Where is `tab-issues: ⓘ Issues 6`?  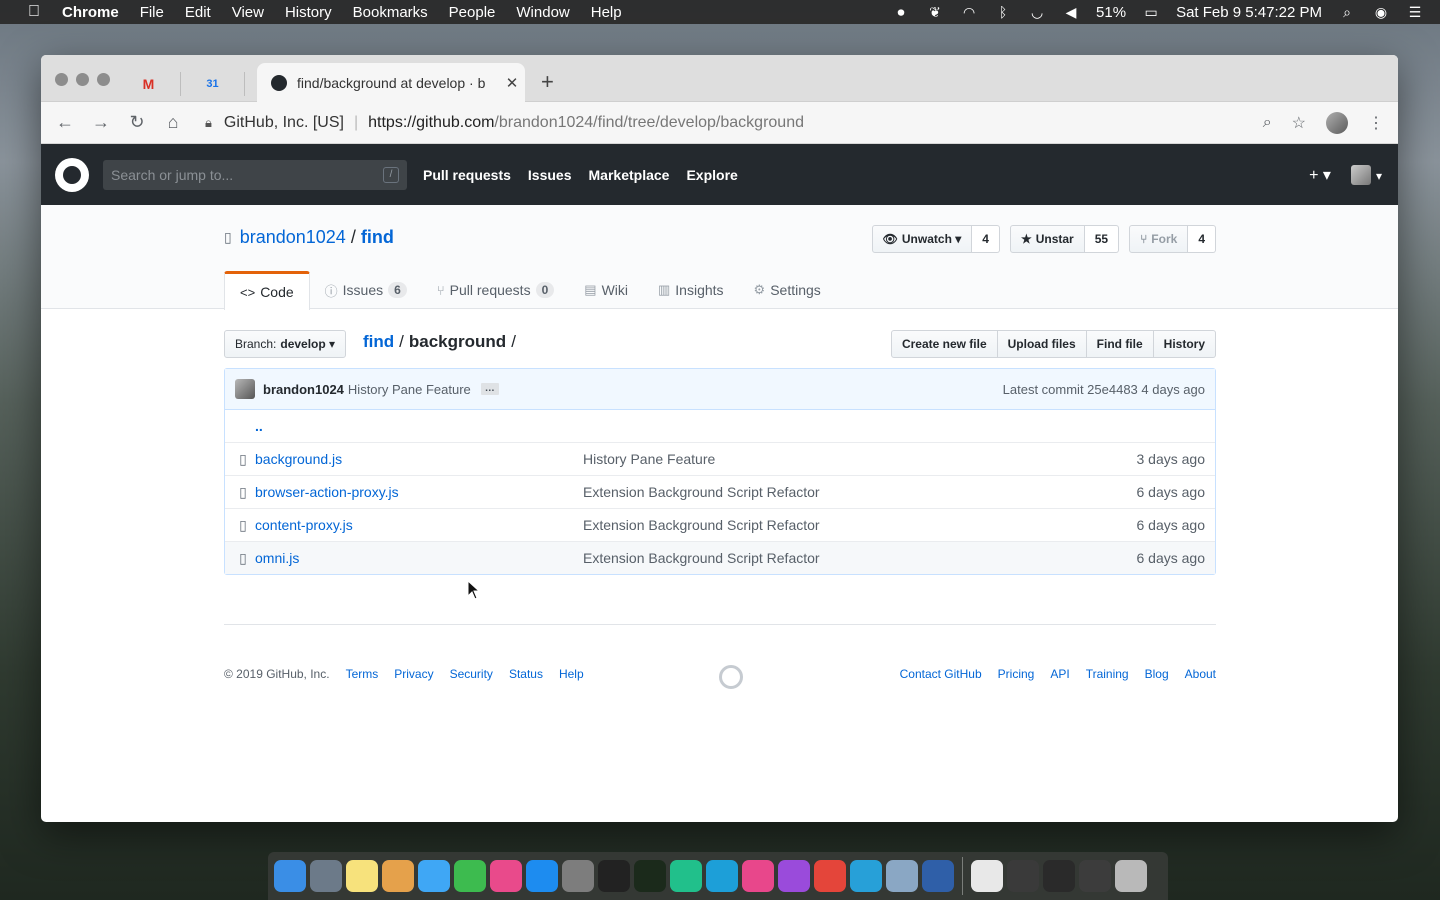 tab-issues: ⓘ Issues 6 is located at coordinates (366, 290).